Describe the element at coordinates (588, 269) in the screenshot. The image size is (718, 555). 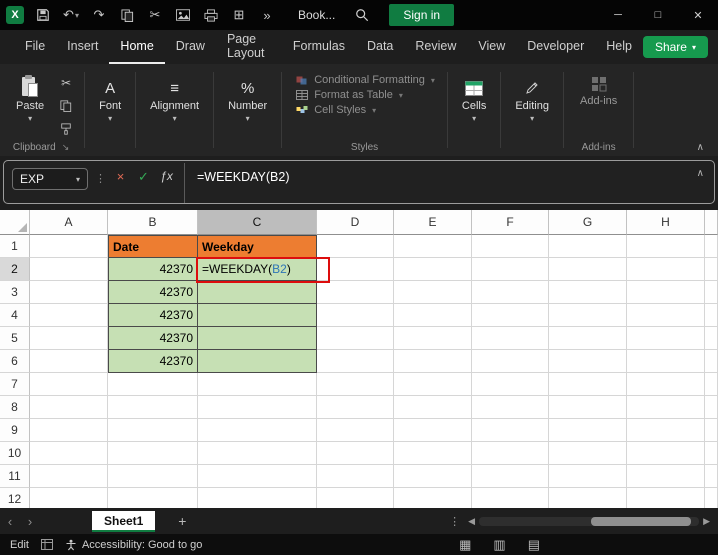
I see `cell-G2` at that location.